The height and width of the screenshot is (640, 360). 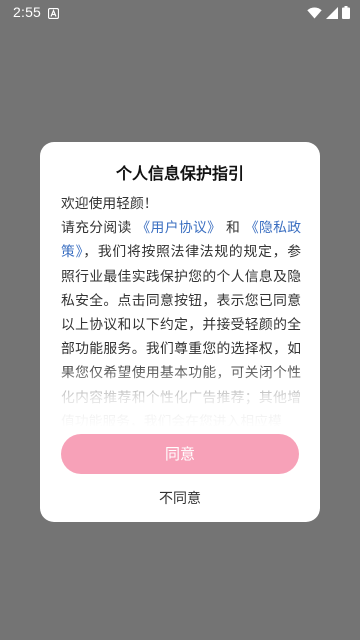 What do you see at coordinates (109, 204) in the screenshot?
I see `greeting-text: 欢迎使用轻颜！` at bounding box center [109, 204].